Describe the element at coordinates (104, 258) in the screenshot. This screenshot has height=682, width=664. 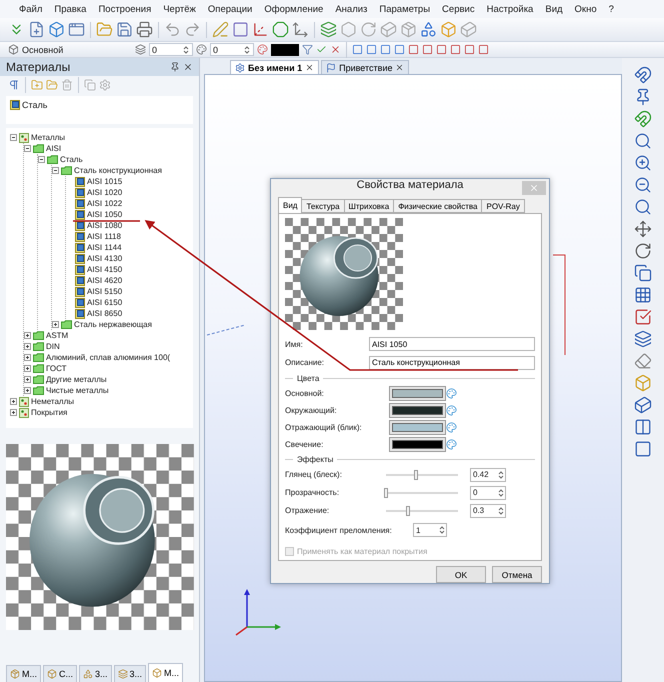
I see `tree-item: AISI 4130` at that location.